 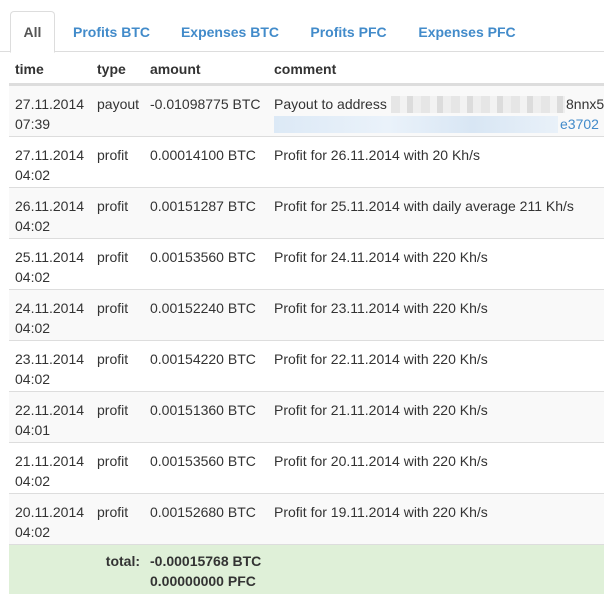 What do you see at coordinates (377, 155) in the screenshot?
I see `row-comment: Profit for 26.11.2014 with 20 Kh/s` at bounding box center [377, 155].